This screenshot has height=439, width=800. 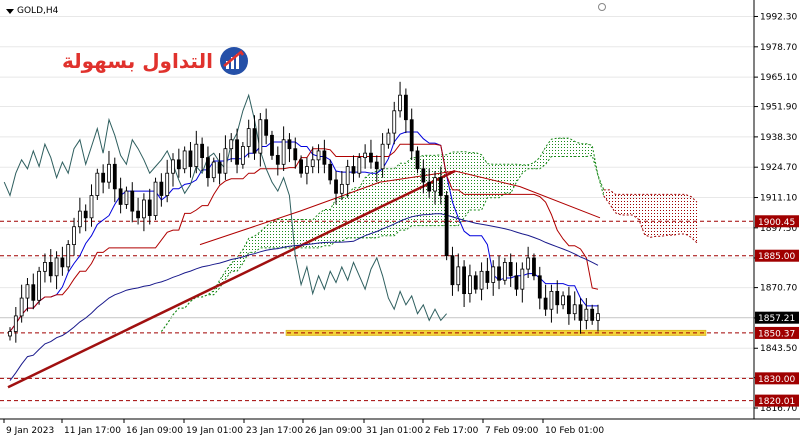 What do you see at coordinates (512, 431) in the screenshot?
I see `time-tick-label: 7 Feb 09:00` at bounding box center [512, 431].